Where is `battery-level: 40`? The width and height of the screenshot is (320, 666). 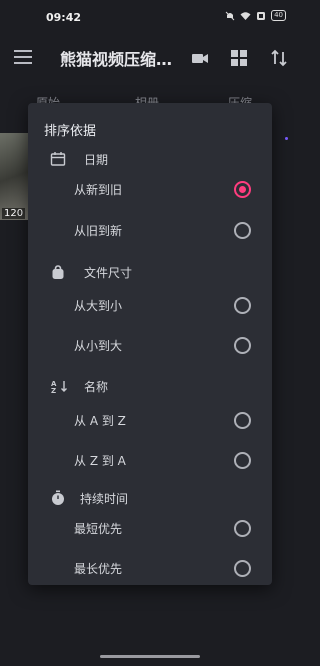
battery-level: 40 is located at coordinates (278, 15).